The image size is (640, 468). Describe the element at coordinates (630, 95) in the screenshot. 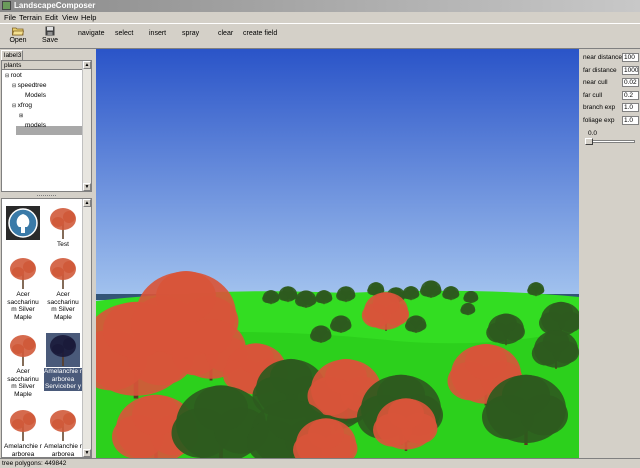

I see `property-input: 0.2` at that location.